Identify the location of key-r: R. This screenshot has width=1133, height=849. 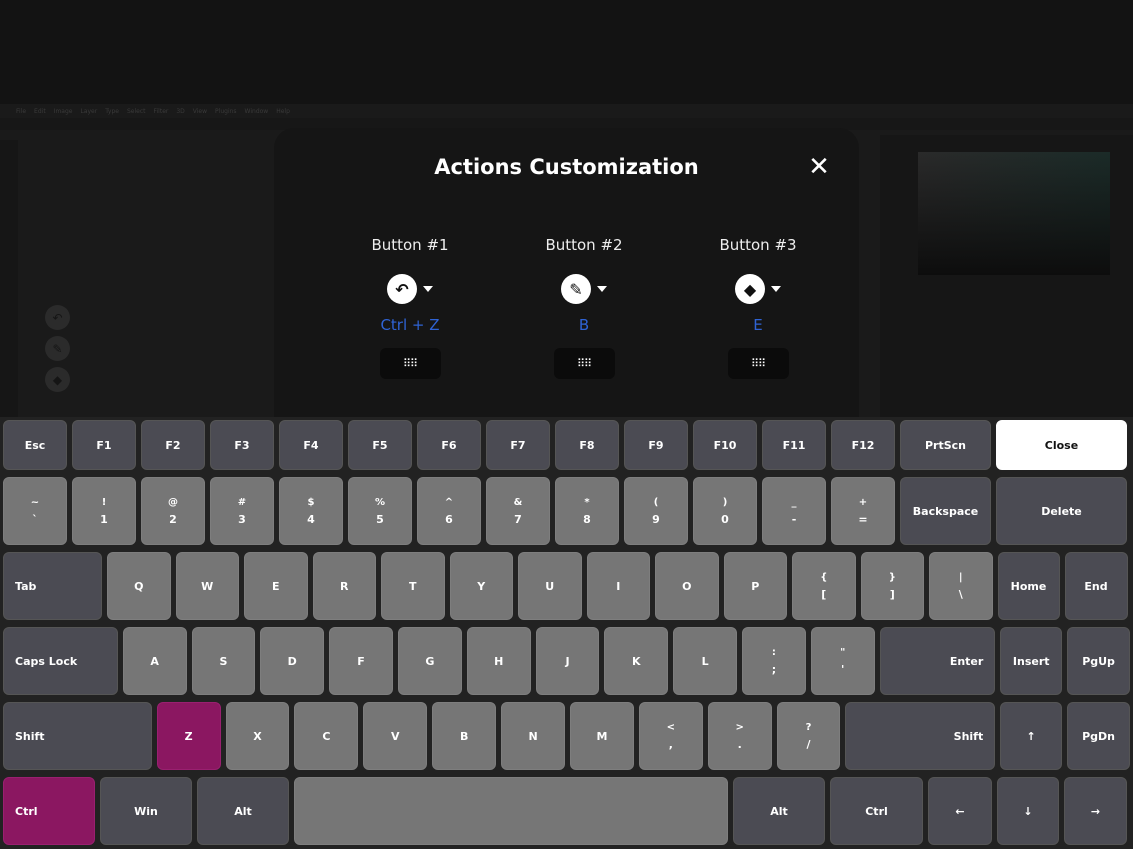
(344, 586).